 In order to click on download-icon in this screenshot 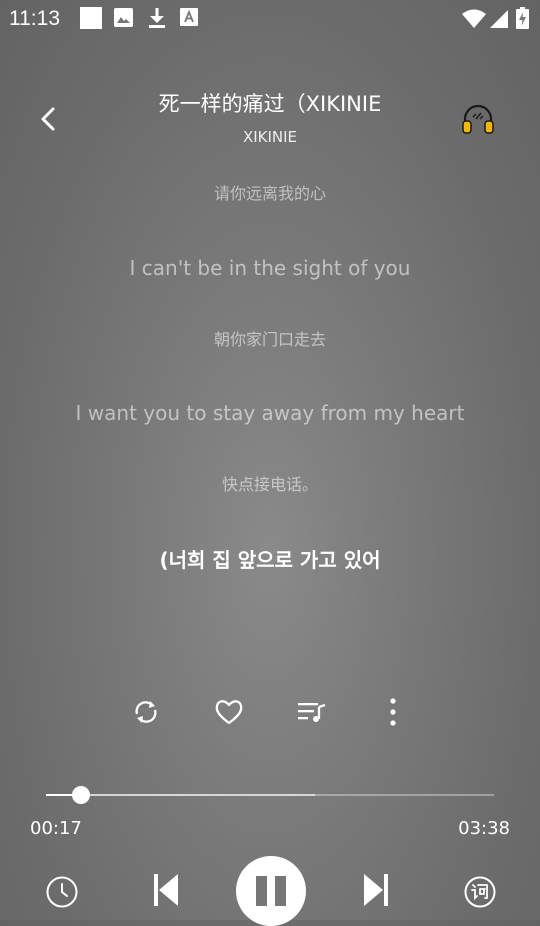, I will do `click(157, 18)`.